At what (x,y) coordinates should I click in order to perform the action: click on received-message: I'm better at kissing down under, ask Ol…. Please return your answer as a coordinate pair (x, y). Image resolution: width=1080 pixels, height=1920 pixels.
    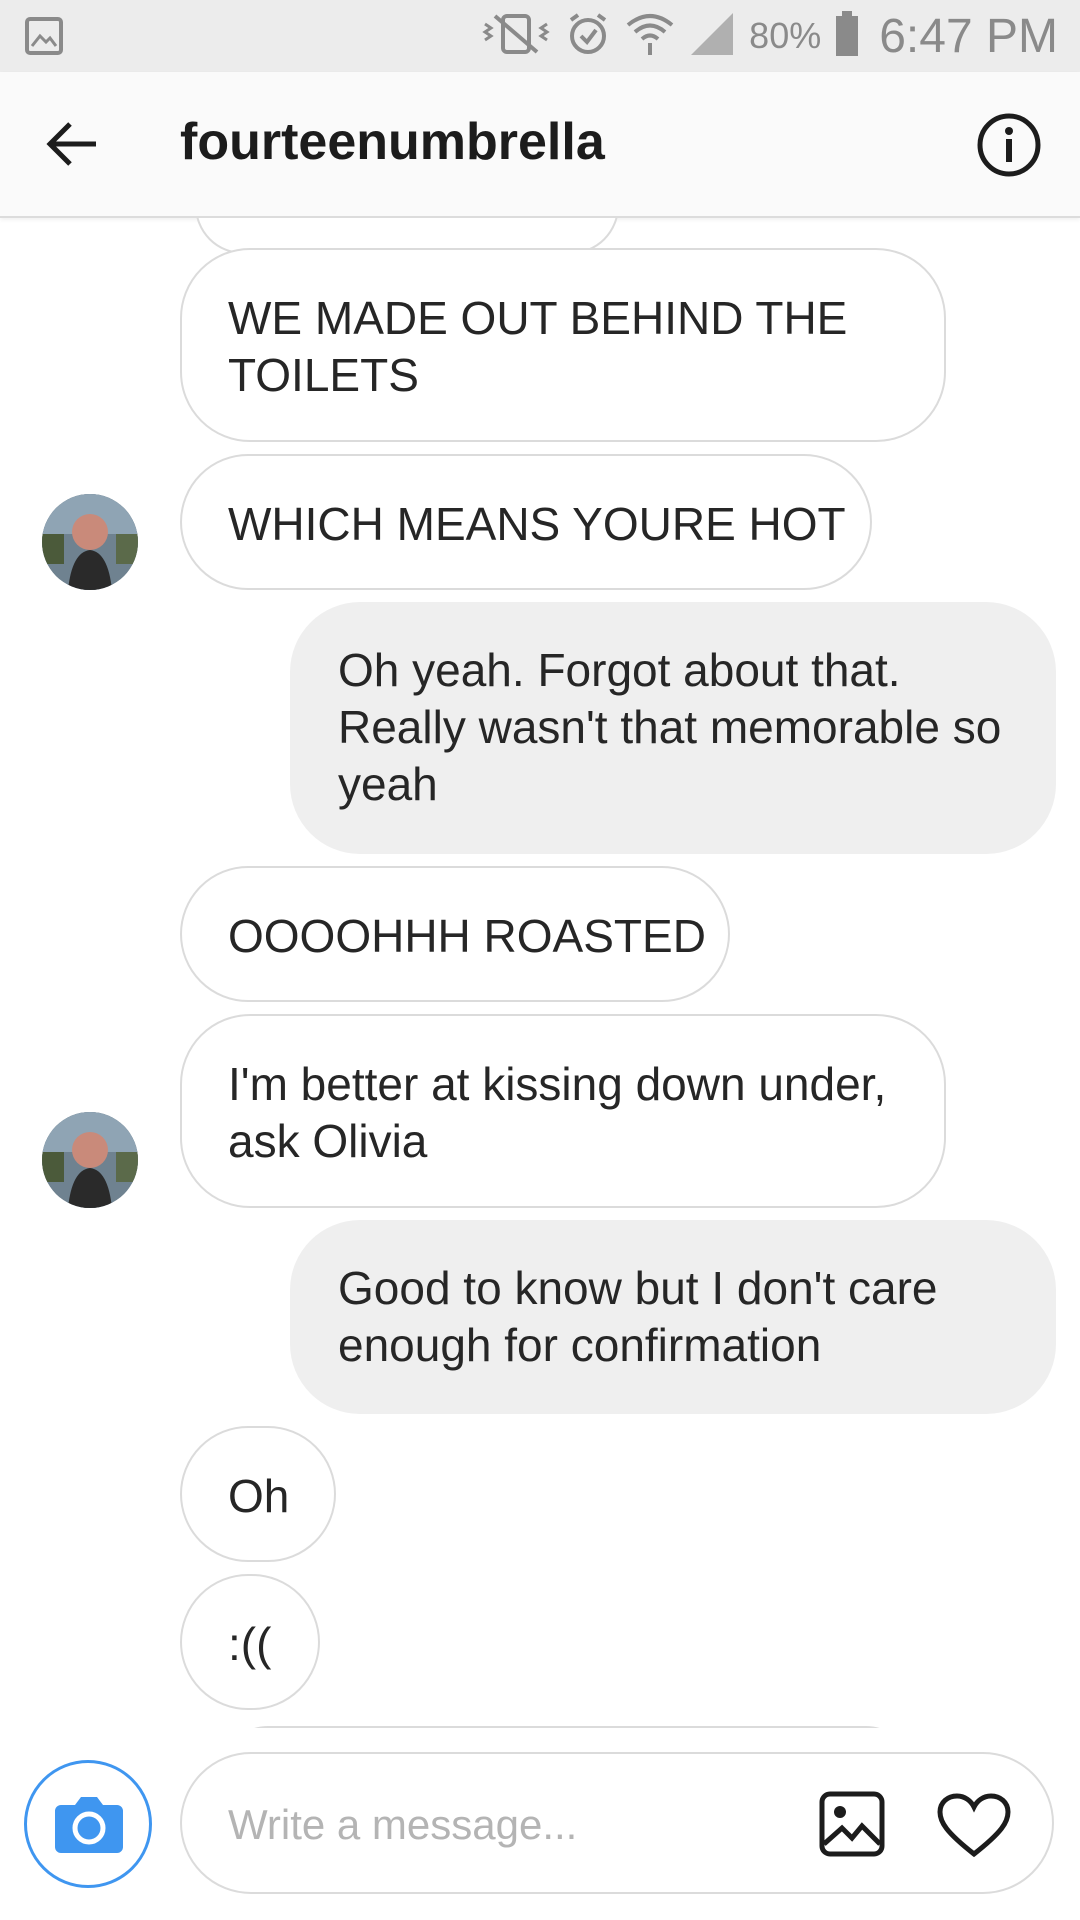
    Looking at the image, I should click on (563, 1111).